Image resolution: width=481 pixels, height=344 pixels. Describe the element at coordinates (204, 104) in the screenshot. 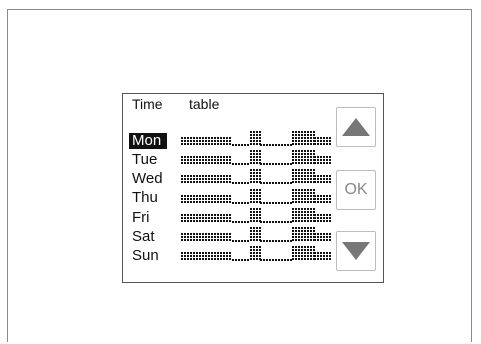

I see `screen-title-table: table` at that location.